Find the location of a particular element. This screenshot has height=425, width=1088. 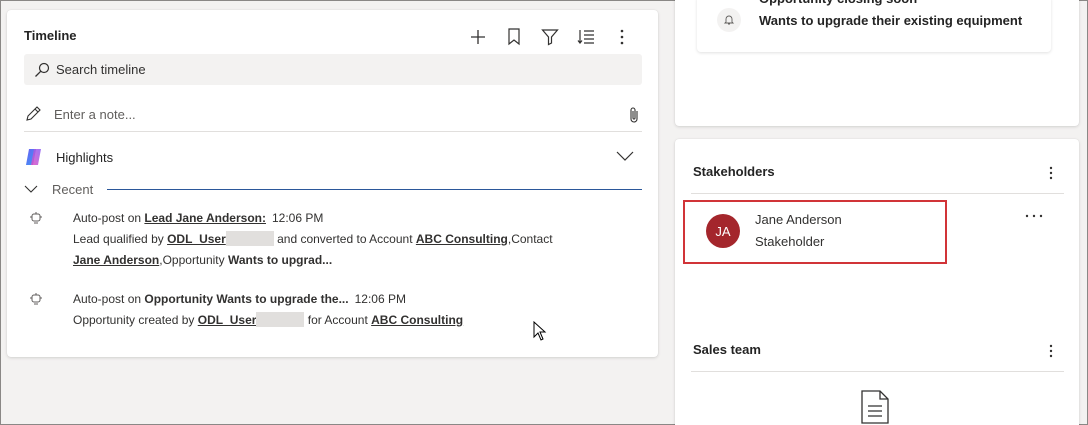

timeline-search is located at coordinates (333, 69).